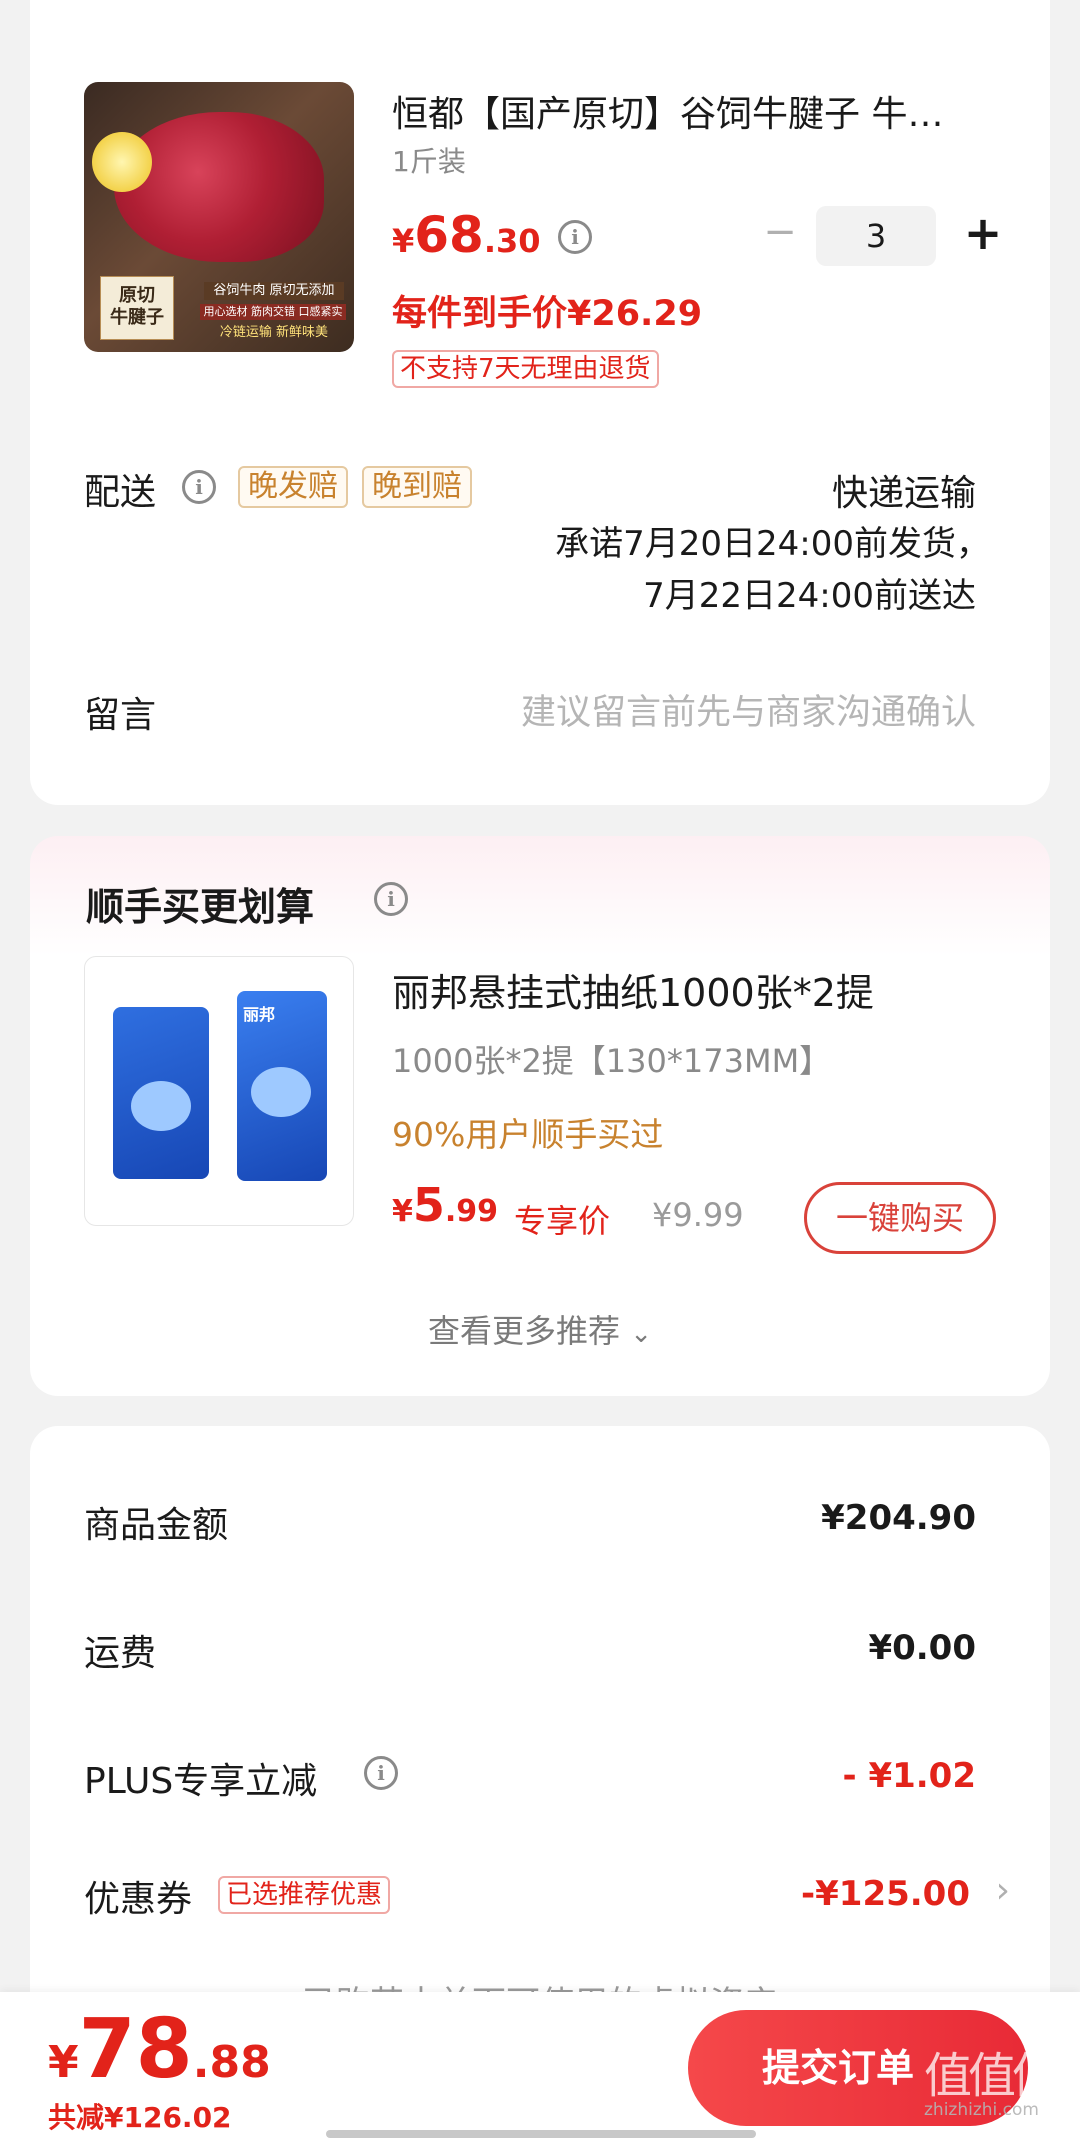  What do you see at coordinates (748, 709) in the screenshot?
I see `message-input: 建议留言前先与商家沟通确认` at bounding box center [748, 709].